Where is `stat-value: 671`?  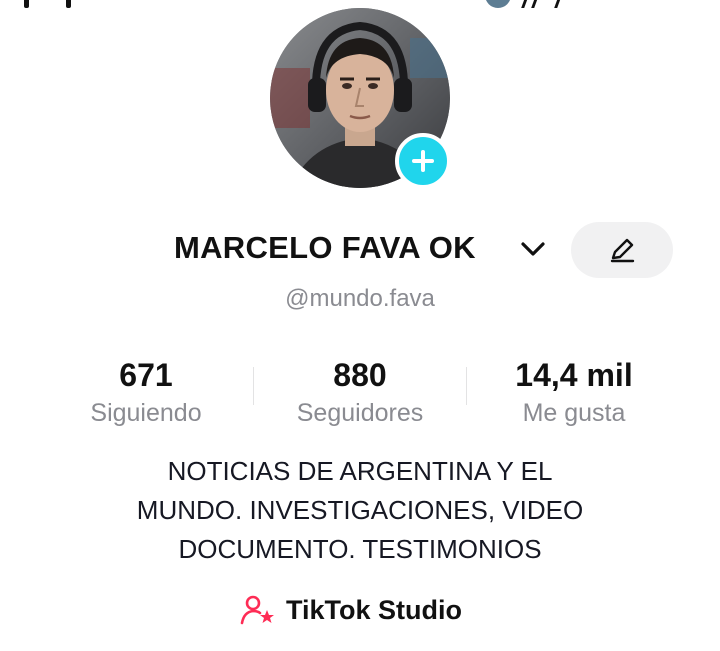 stat-value: 671 is located at coordinates (146, 375).